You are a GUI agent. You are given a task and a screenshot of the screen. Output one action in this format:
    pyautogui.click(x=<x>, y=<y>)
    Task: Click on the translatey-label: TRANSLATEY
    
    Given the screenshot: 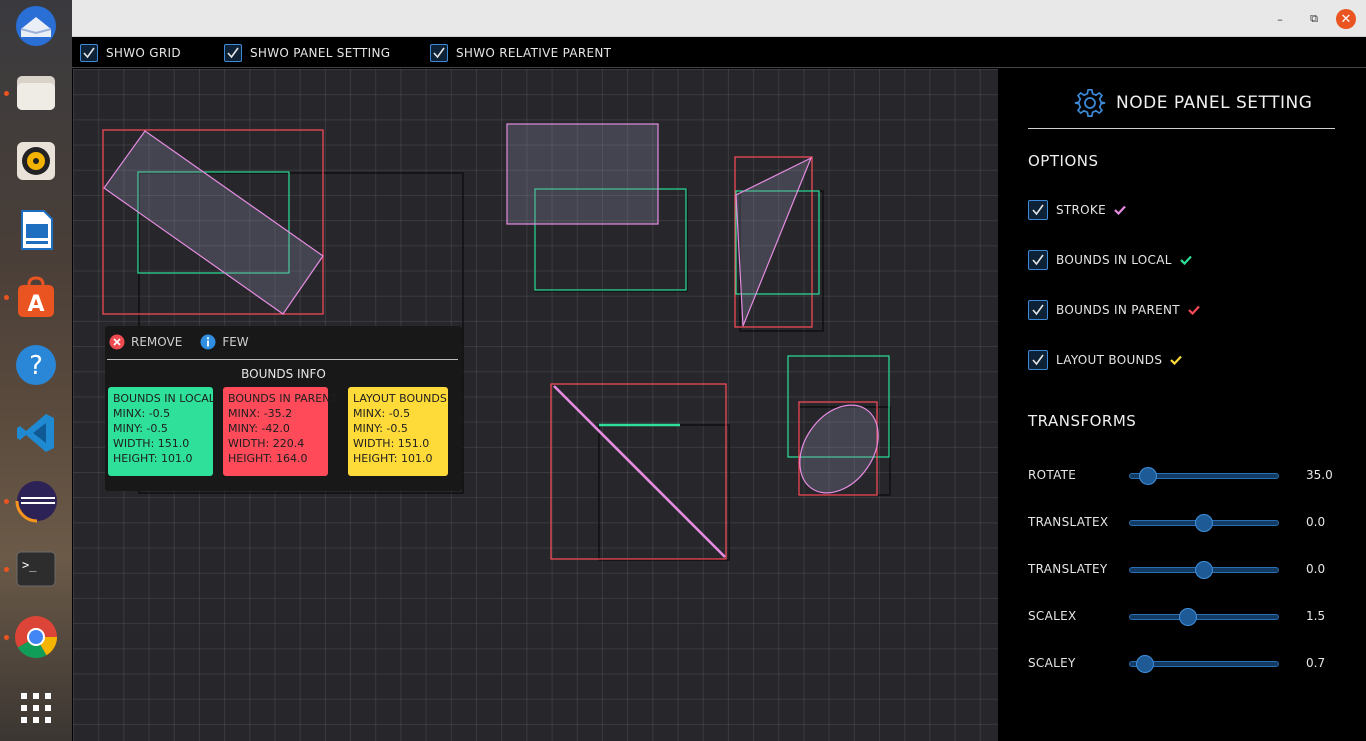 What is the action you would take?
    pyautogui.click(x=1068, y=569)
    